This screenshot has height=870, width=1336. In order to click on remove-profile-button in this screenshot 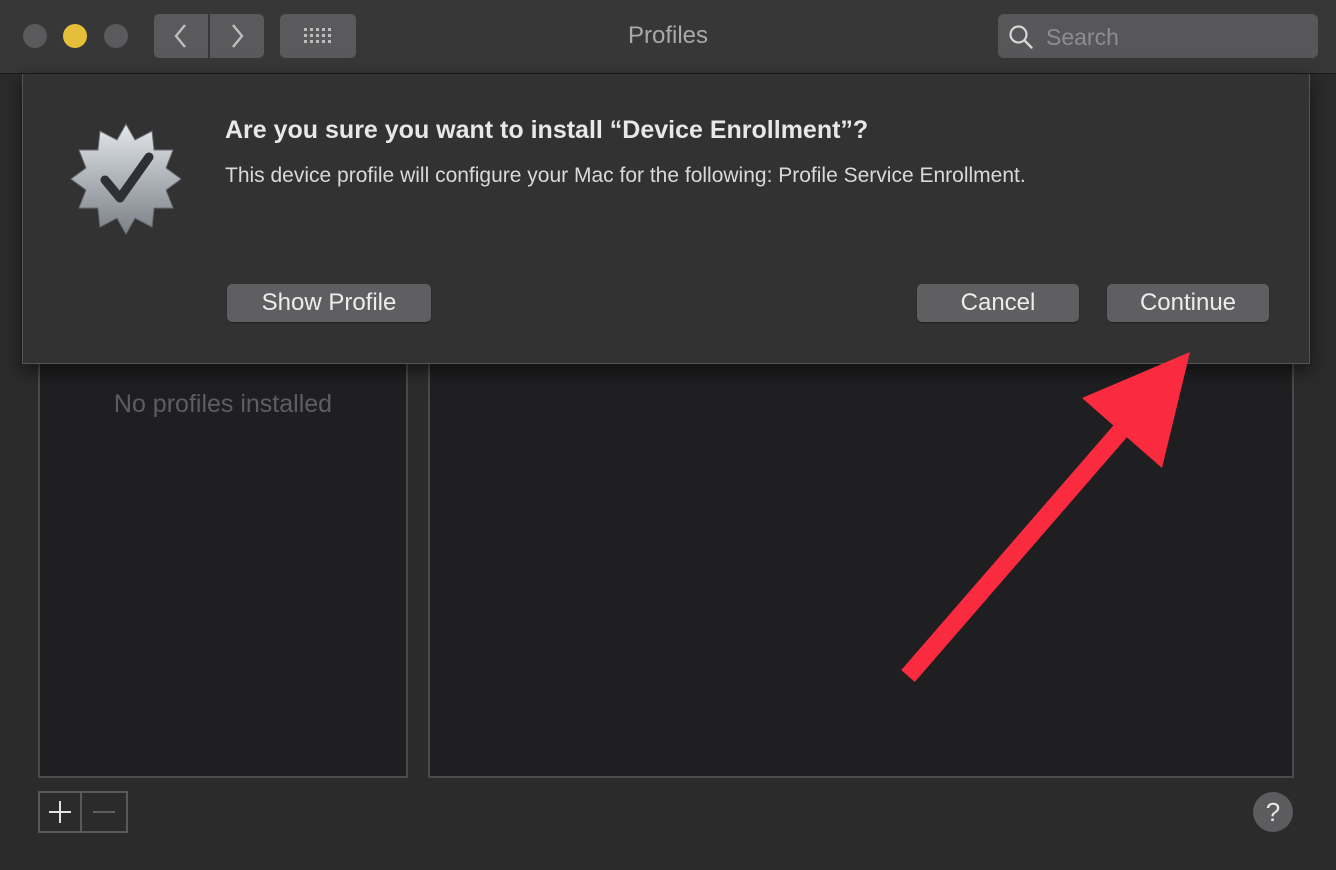, I will do `click(105, 812)`.